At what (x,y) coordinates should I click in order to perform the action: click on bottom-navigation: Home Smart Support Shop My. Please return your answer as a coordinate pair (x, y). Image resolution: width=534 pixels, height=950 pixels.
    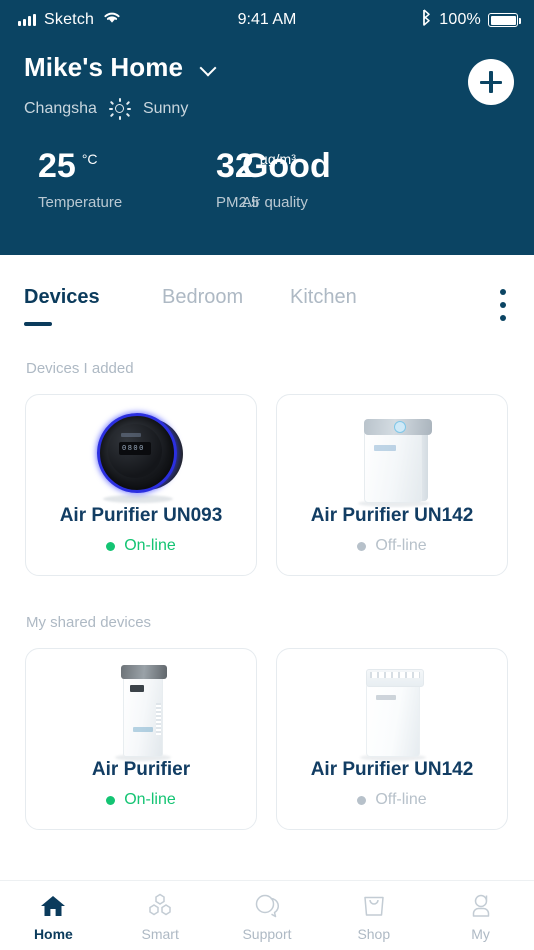
    Looking at the image, I should click on (267, 915).